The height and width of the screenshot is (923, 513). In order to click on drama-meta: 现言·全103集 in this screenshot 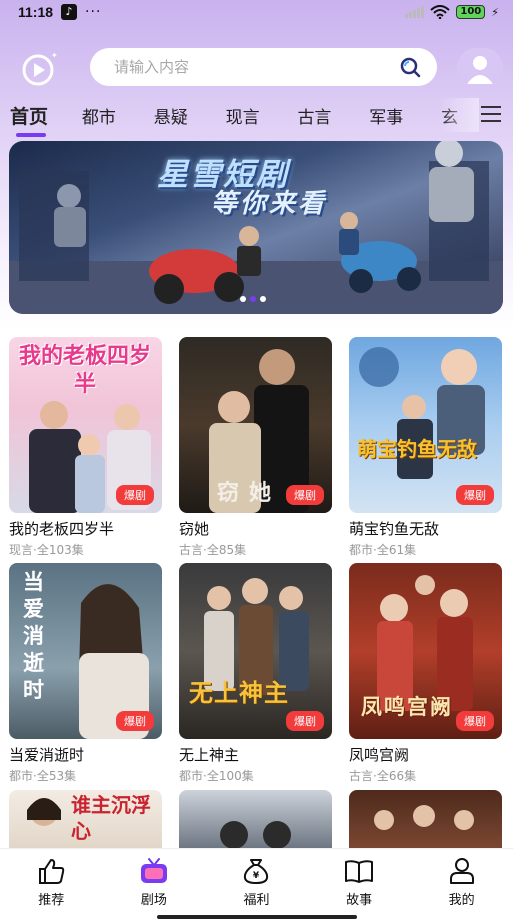, I will do `click(46, 550)`.